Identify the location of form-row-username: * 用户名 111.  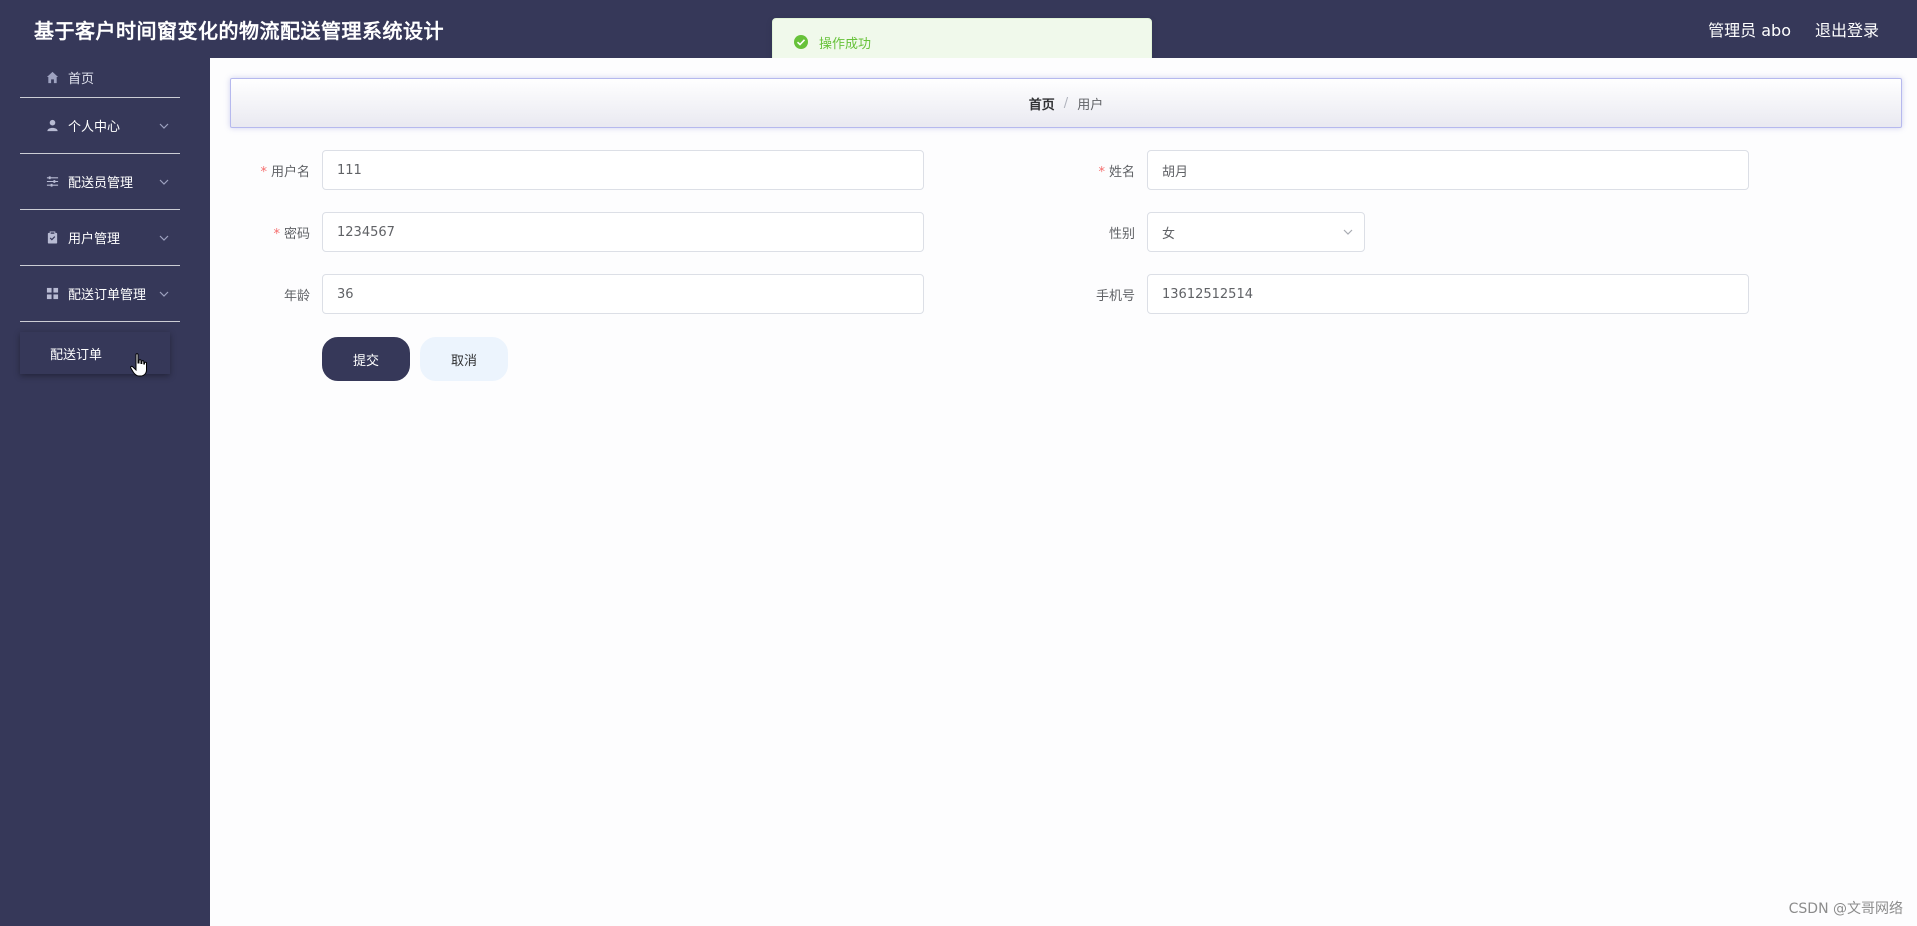
(581, 170).